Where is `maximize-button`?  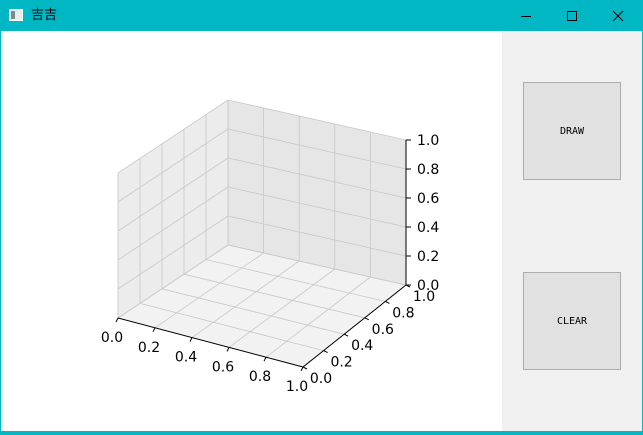 maximize-button is located at coordinates (572, 15).